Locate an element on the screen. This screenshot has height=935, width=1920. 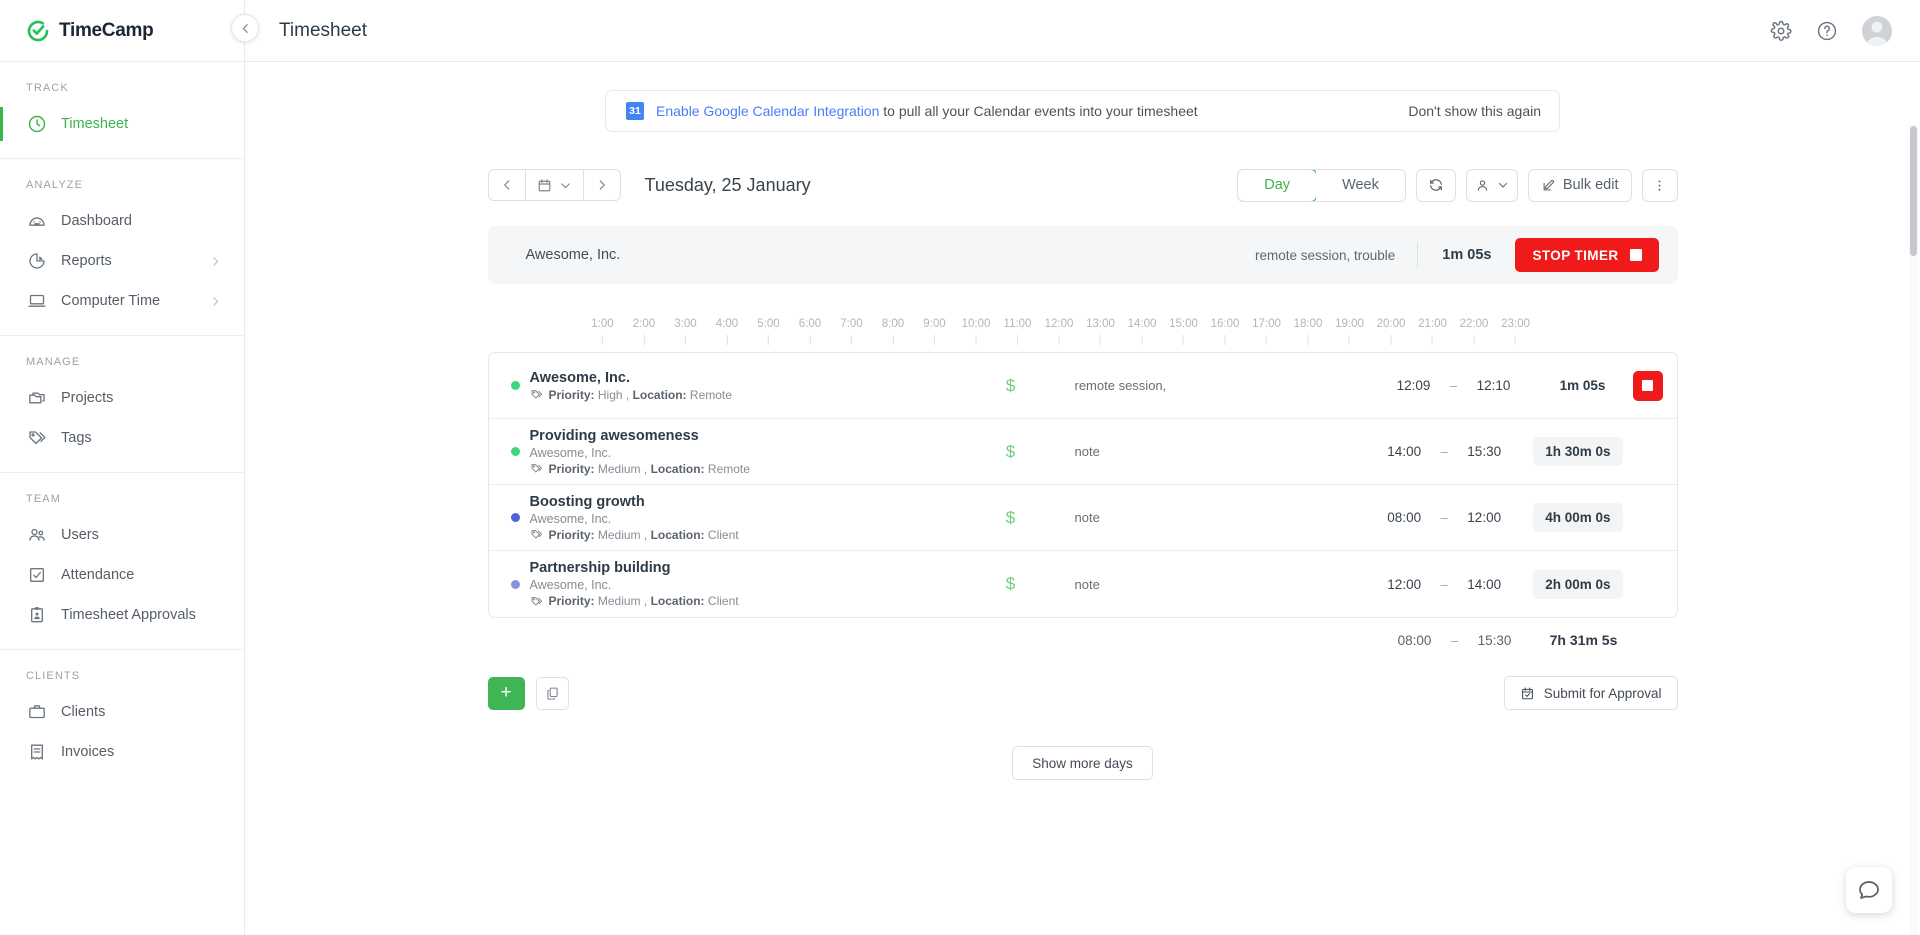
entry-duration: 4h 00m 0s is located at coordinates (1578, 517).